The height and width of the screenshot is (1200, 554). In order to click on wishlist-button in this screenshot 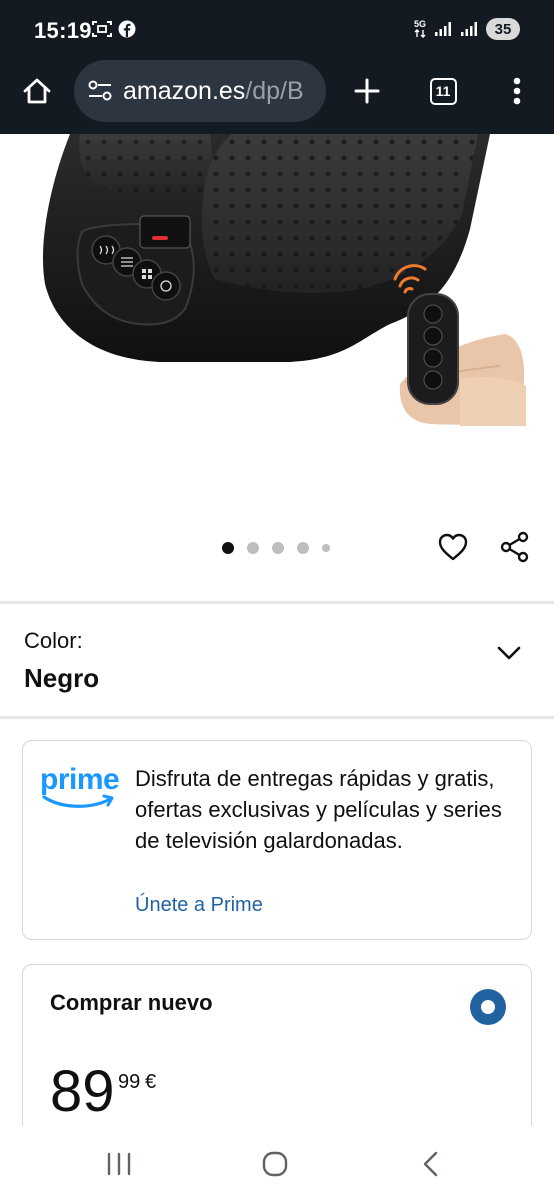, I will do `click(453, 547)`.